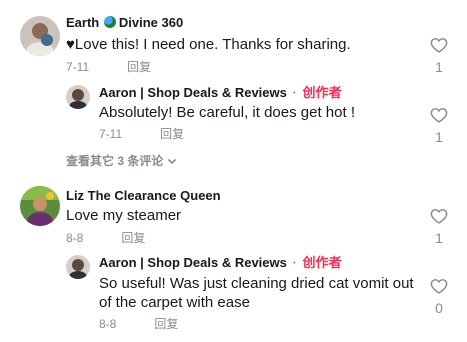 The height and width of the screenshot is (342, 467). I want to click on view-more-label: 查看其它 3 条评论, so click(115, 161).